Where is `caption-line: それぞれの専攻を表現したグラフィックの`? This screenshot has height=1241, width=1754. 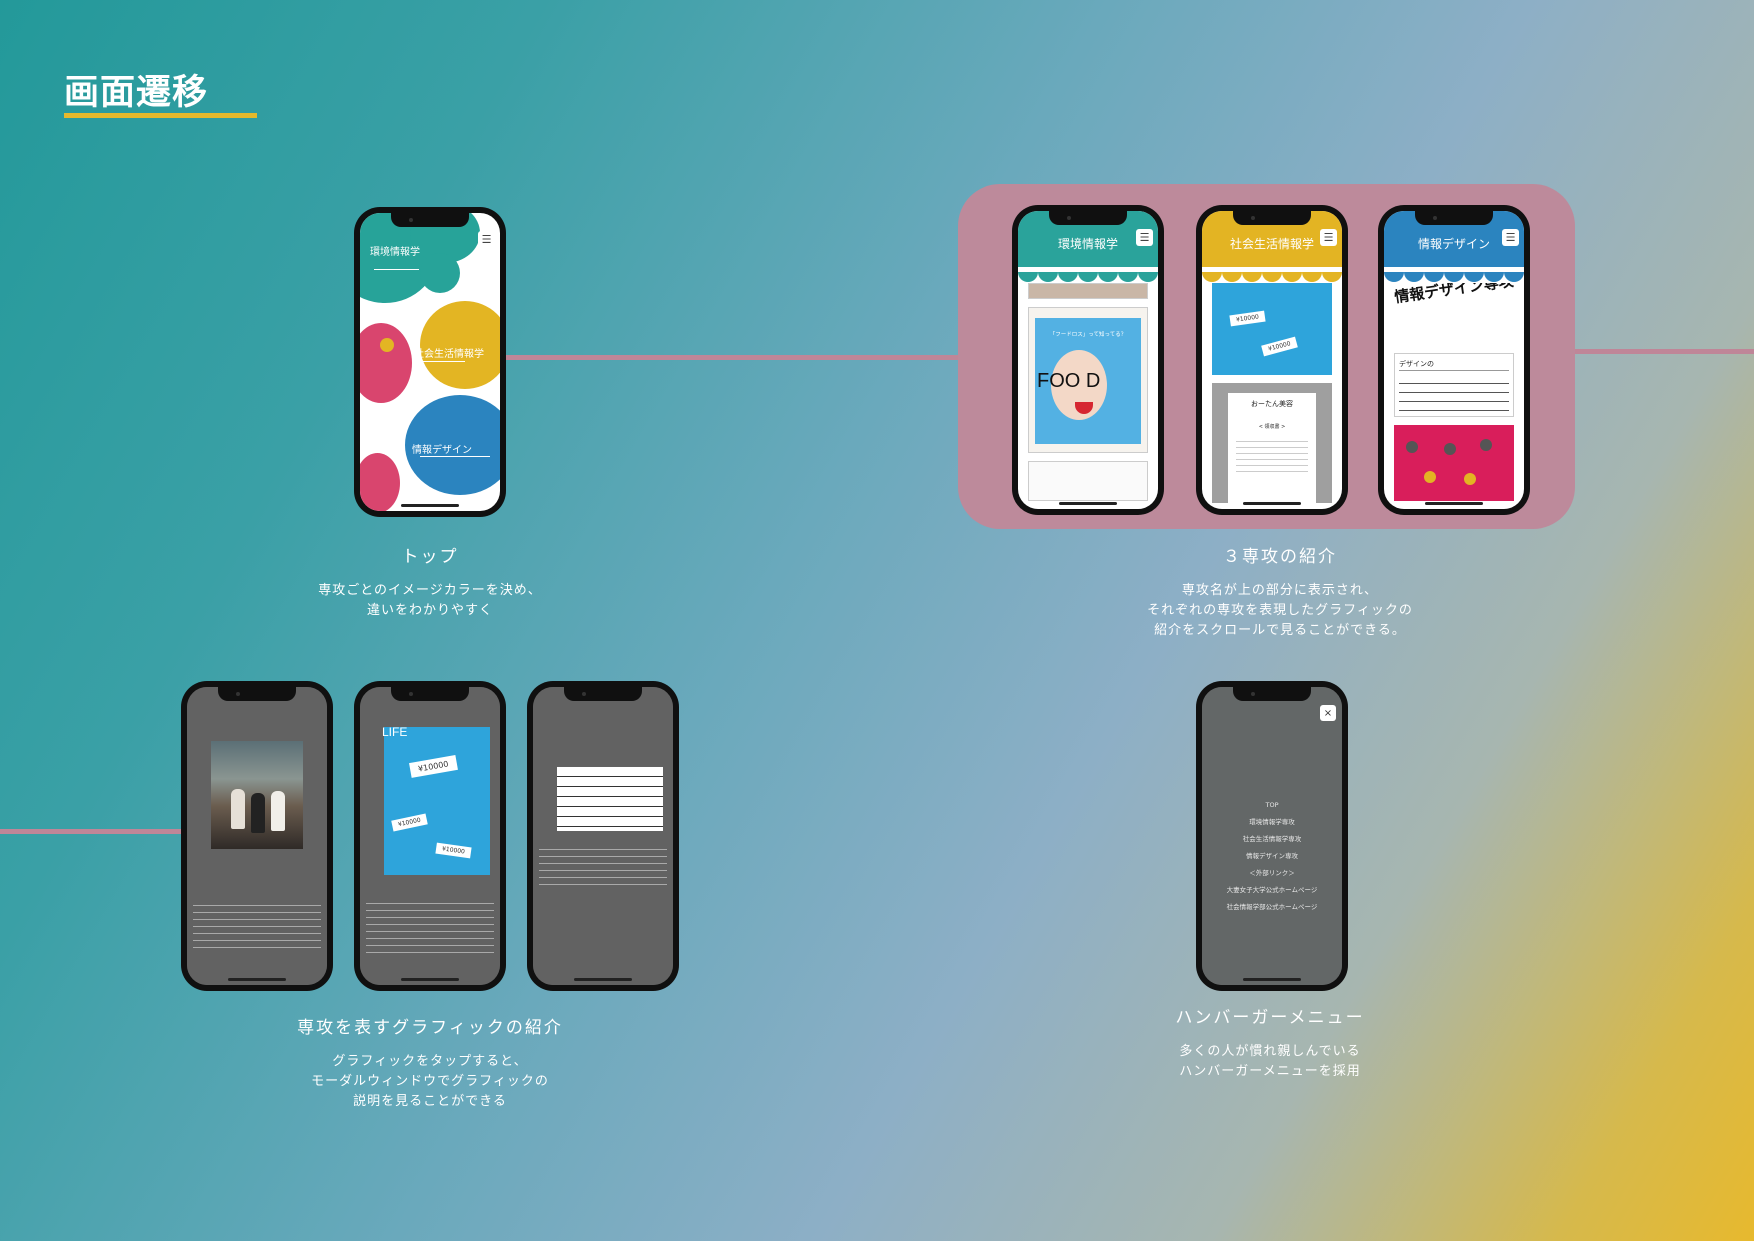 caption-line: それぞれの専攻を表現したグラフィックの is located at coordinates (1280, 610).